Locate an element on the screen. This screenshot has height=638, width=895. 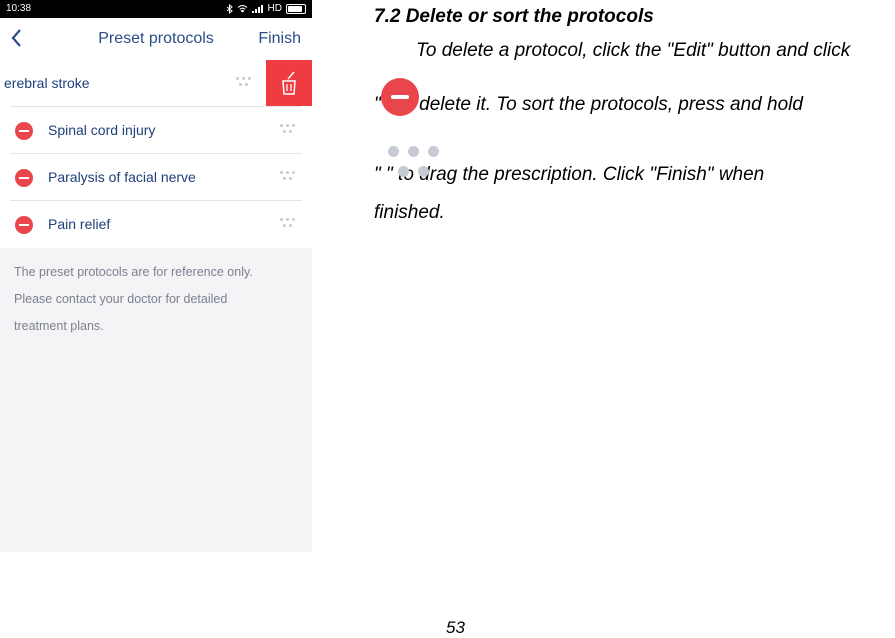
page-number: 53 is located at coordinates (455, 627).